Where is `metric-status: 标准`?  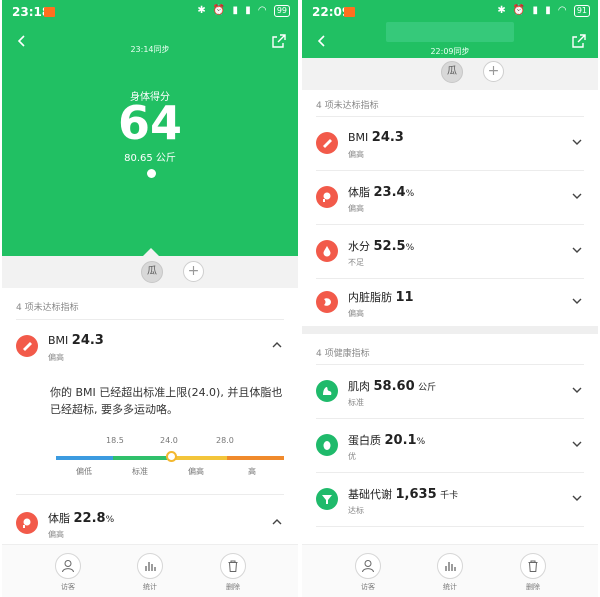
metric-status: 标准 is located at coordinates (356, 402).